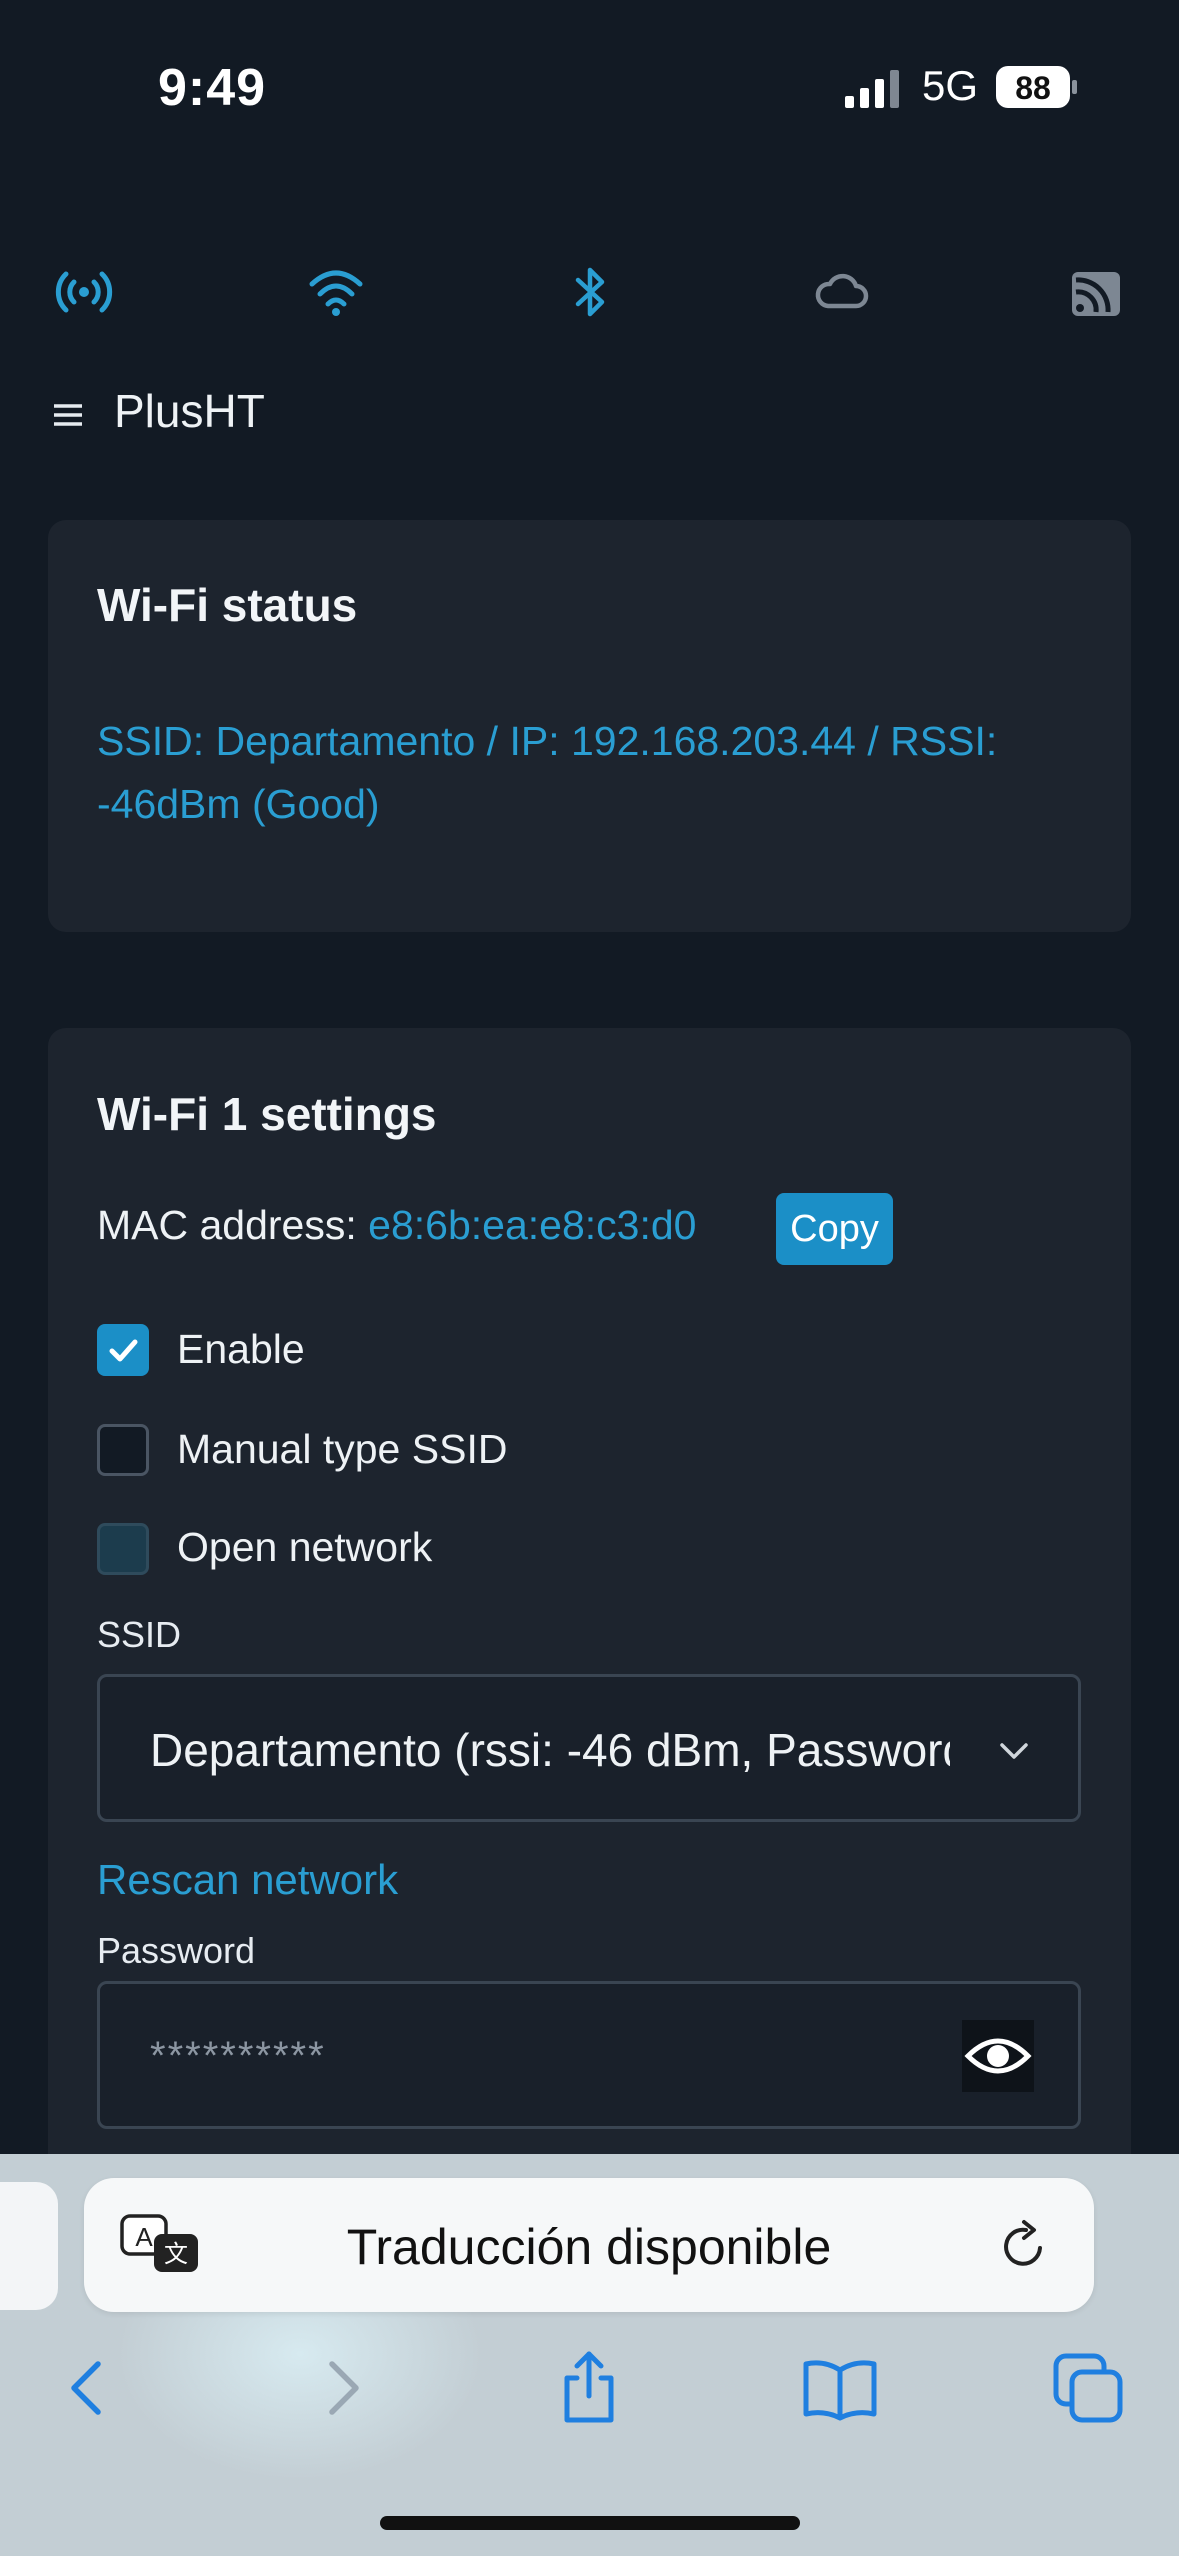 The width and height of the screenshot is (1179, 2556). Describe the element at coordinates (950, 85) in the screenshot. I see `network-type: 5G` at that location.